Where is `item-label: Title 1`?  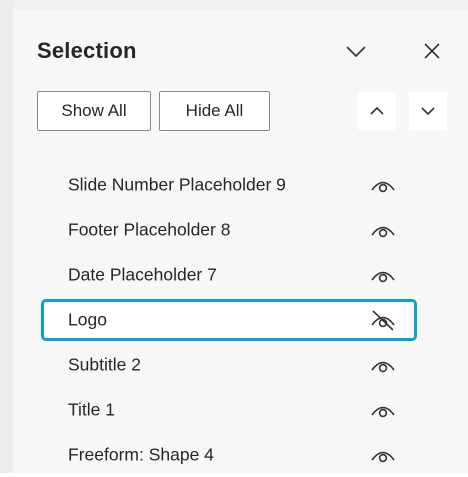
item-label: Title 1 is located at coordinates (92, 409).